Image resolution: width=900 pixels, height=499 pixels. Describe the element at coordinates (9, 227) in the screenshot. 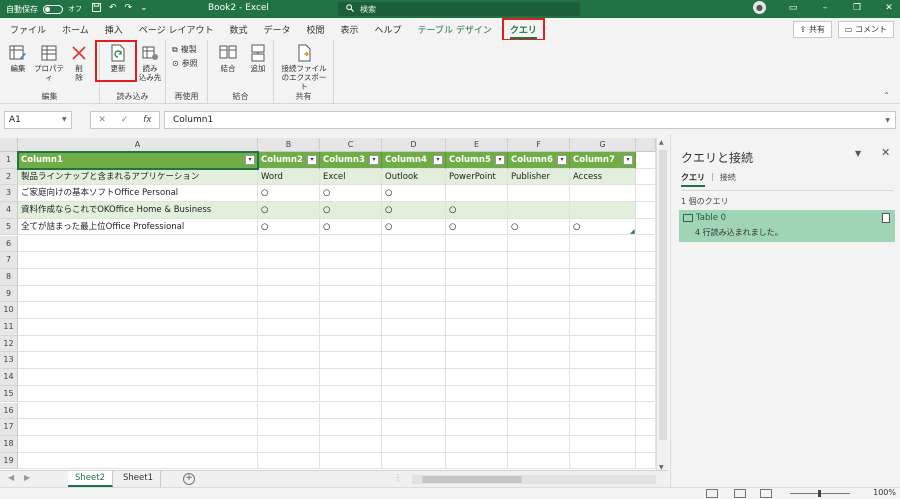

I see `row-header-5: 5` at that location.